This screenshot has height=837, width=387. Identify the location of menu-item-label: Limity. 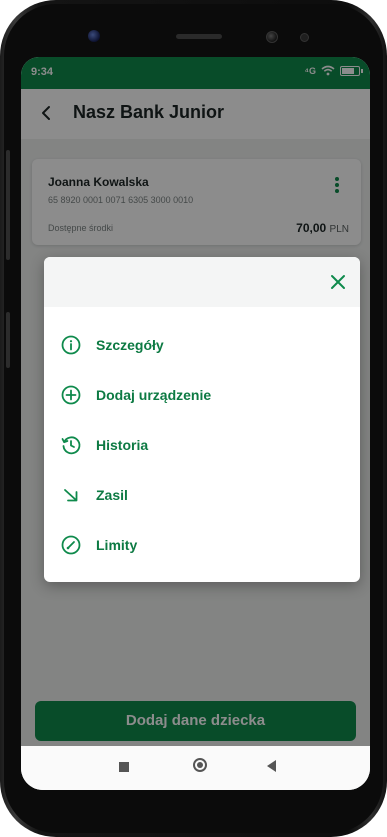
(117, 545).